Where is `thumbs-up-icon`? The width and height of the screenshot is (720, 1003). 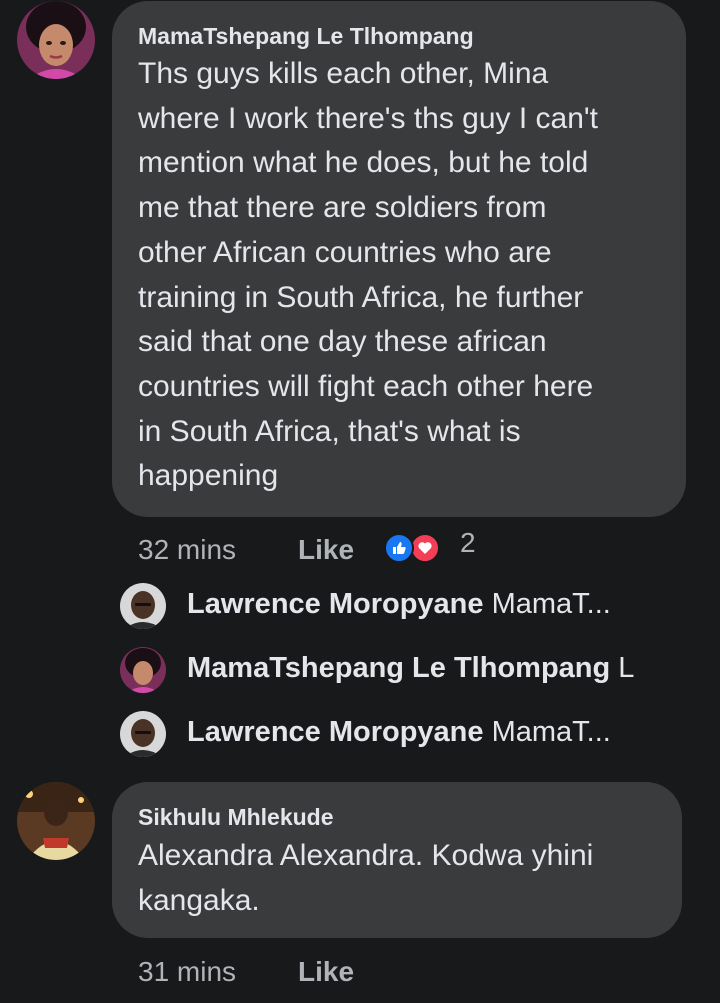 thumbs-up-icon is located at coordinates (399, 548).